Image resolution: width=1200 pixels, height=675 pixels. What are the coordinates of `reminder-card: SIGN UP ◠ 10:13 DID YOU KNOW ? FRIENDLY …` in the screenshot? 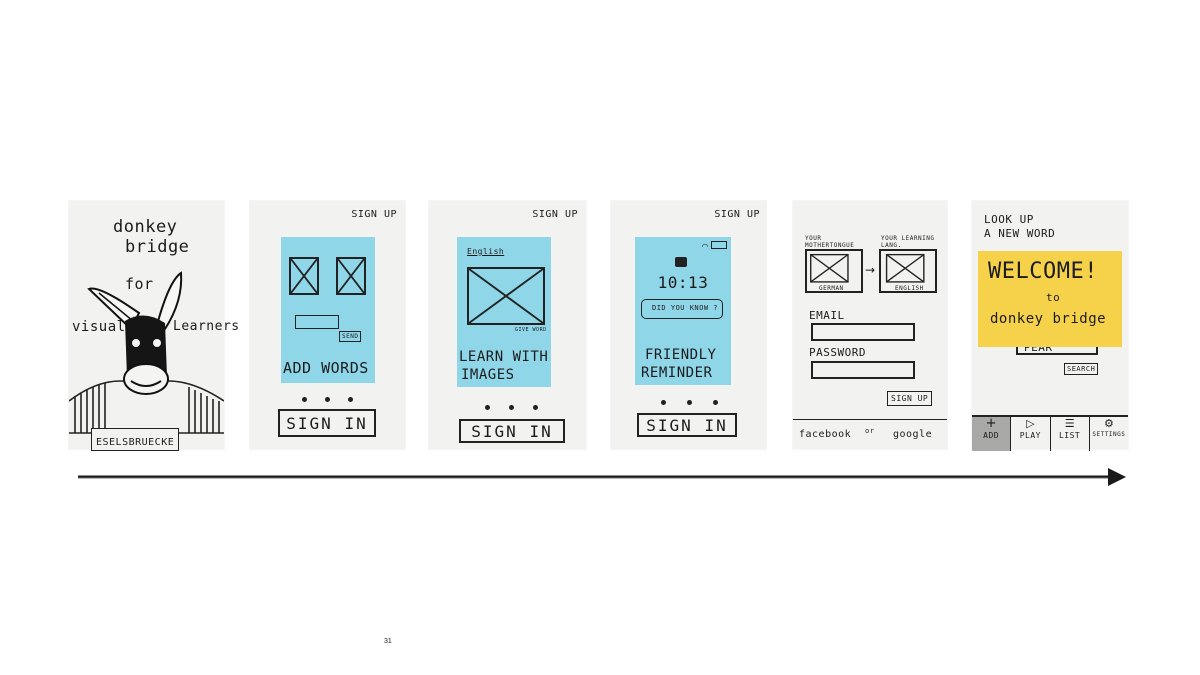 It's located at (688, 325).